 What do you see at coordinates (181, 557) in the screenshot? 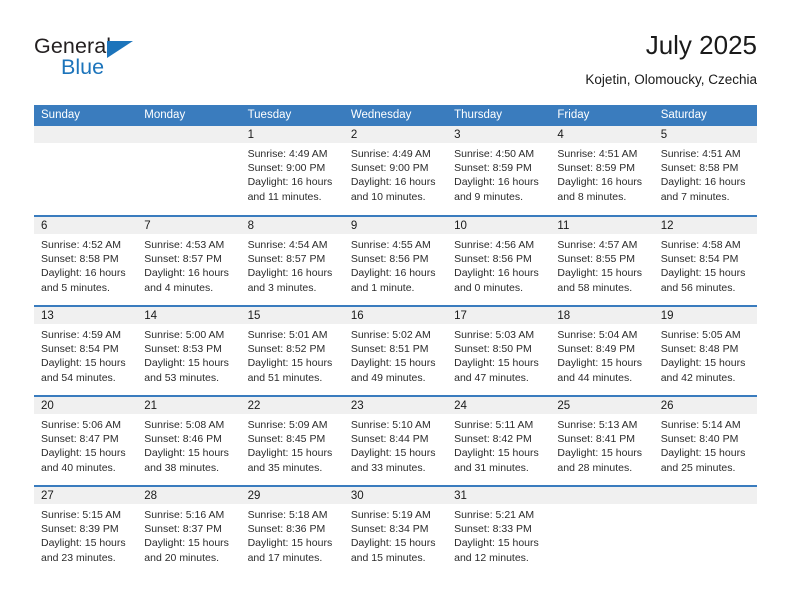
I see `day-detail-line: and 20 minutes.` at bounding box center [181, 557].